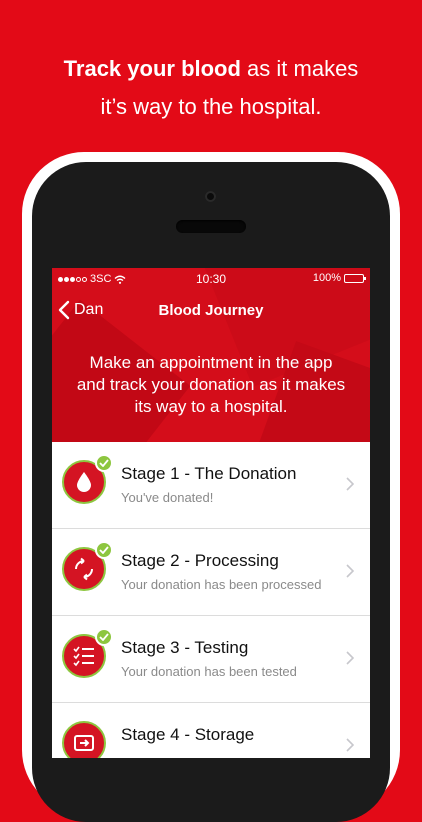  What do you see at coordinates (200, 560) in the screenshot?
I see `stage-title: Stage 2 - Processing` at bounding box center [200, 560].